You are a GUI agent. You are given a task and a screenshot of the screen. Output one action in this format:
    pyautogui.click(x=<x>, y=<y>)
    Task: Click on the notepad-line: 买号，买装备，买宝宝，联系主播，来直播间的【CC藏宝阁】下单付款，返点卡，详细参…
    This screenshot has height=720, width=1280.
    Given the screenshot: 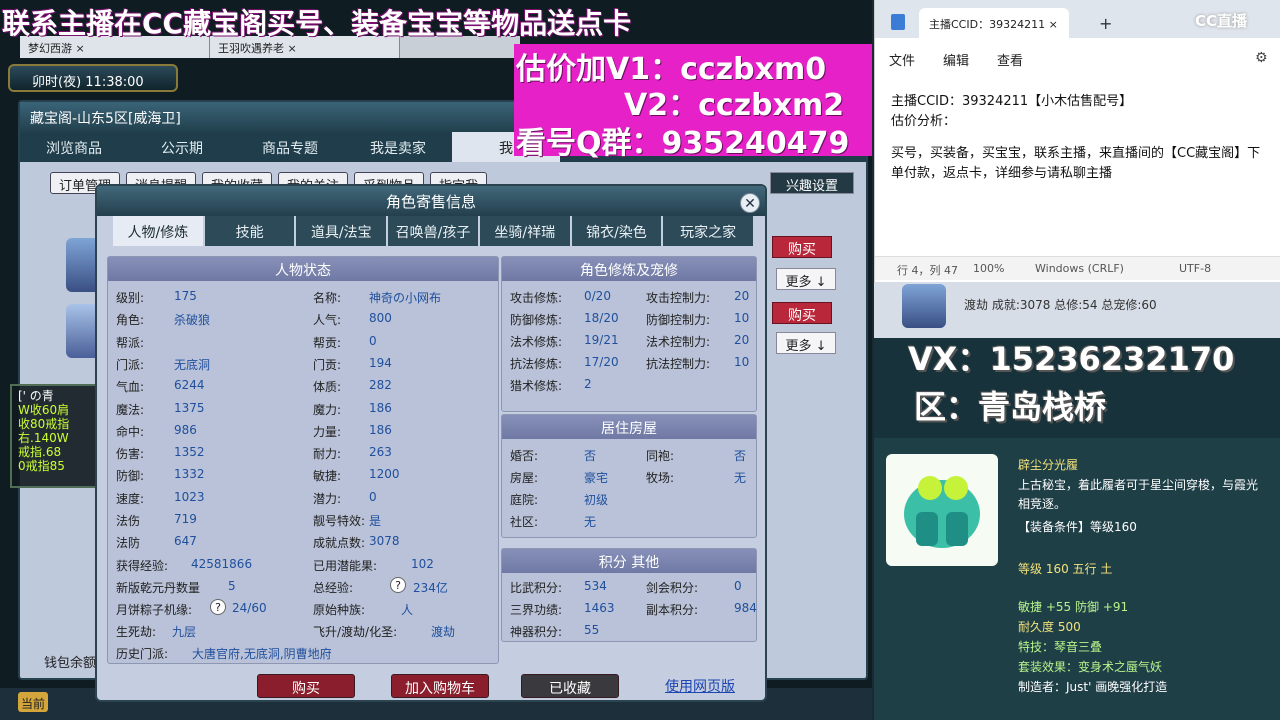 What is the action you would take?
    pyautogui.click(x=1076, y=163)
    